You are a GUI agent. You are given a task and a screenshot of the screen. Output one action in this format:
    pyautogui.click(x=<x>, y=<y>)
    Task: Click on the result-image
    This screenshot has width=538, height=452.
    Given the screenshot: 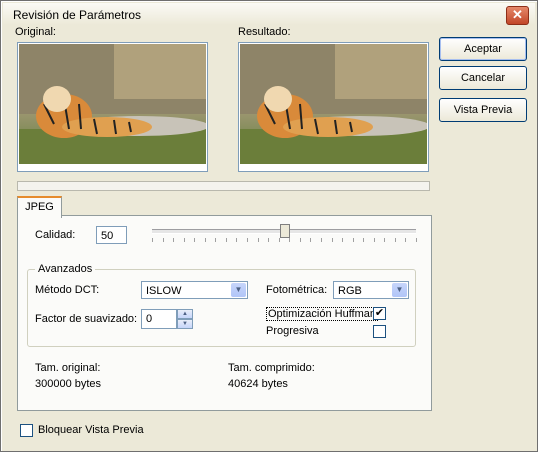 What is the action you would take?
    pyautogui.click(x=333, y=104)
    